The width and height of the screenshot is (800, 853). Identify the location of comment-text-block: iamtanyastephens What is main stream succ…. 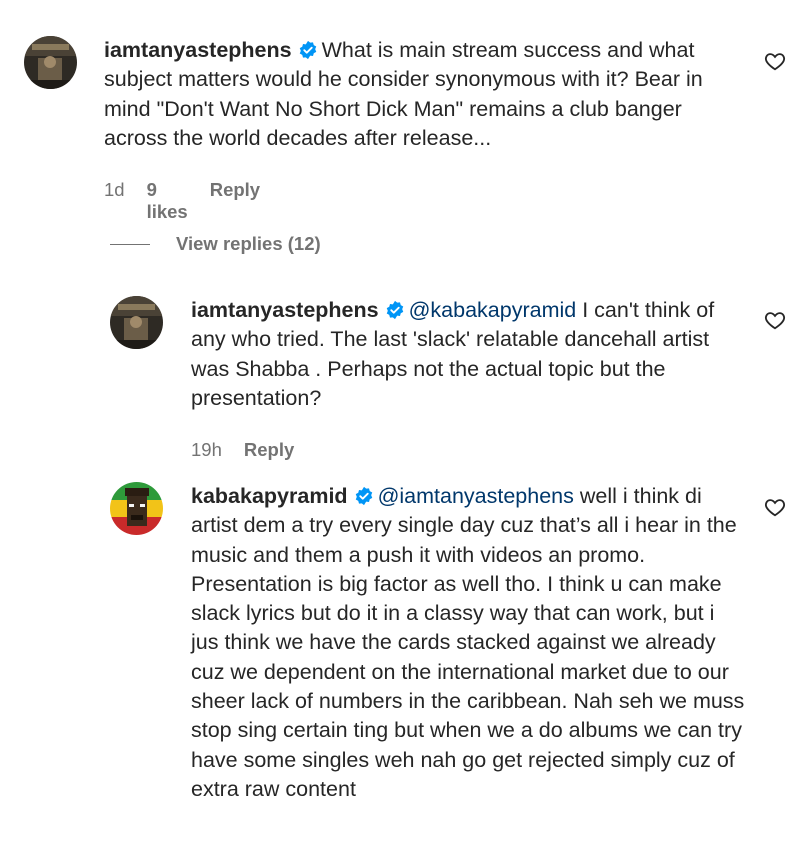
(424, 94).